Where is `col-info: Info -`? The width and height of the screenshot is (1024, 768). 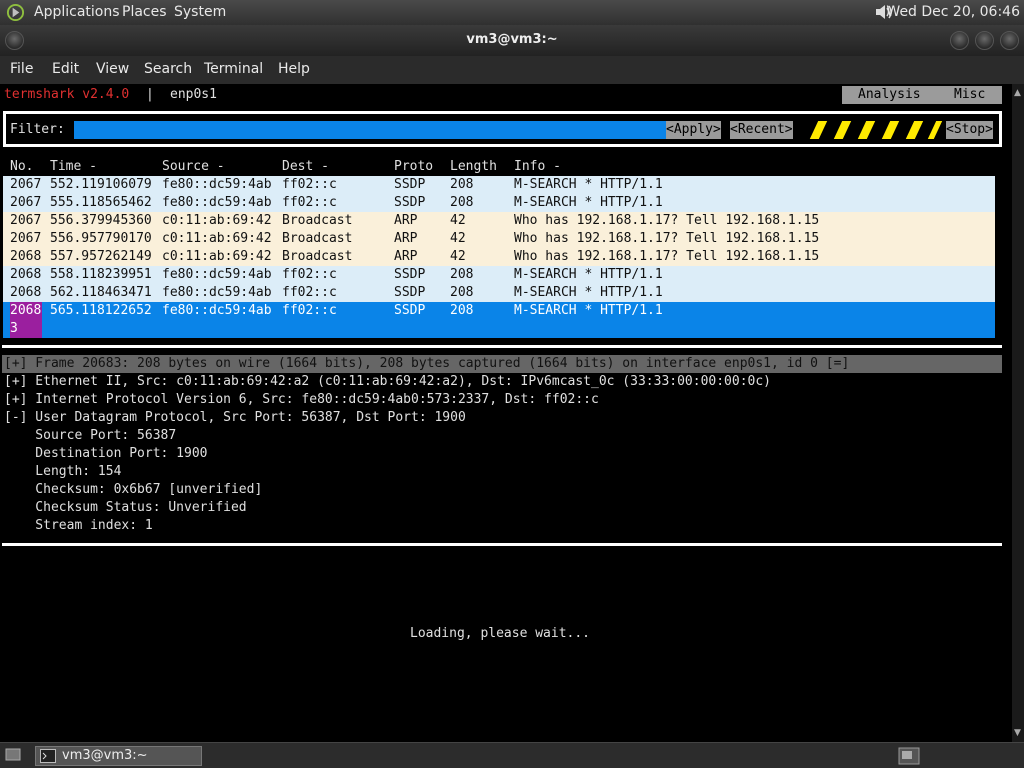
col-info: Info - is located at coordinates (537, 167).